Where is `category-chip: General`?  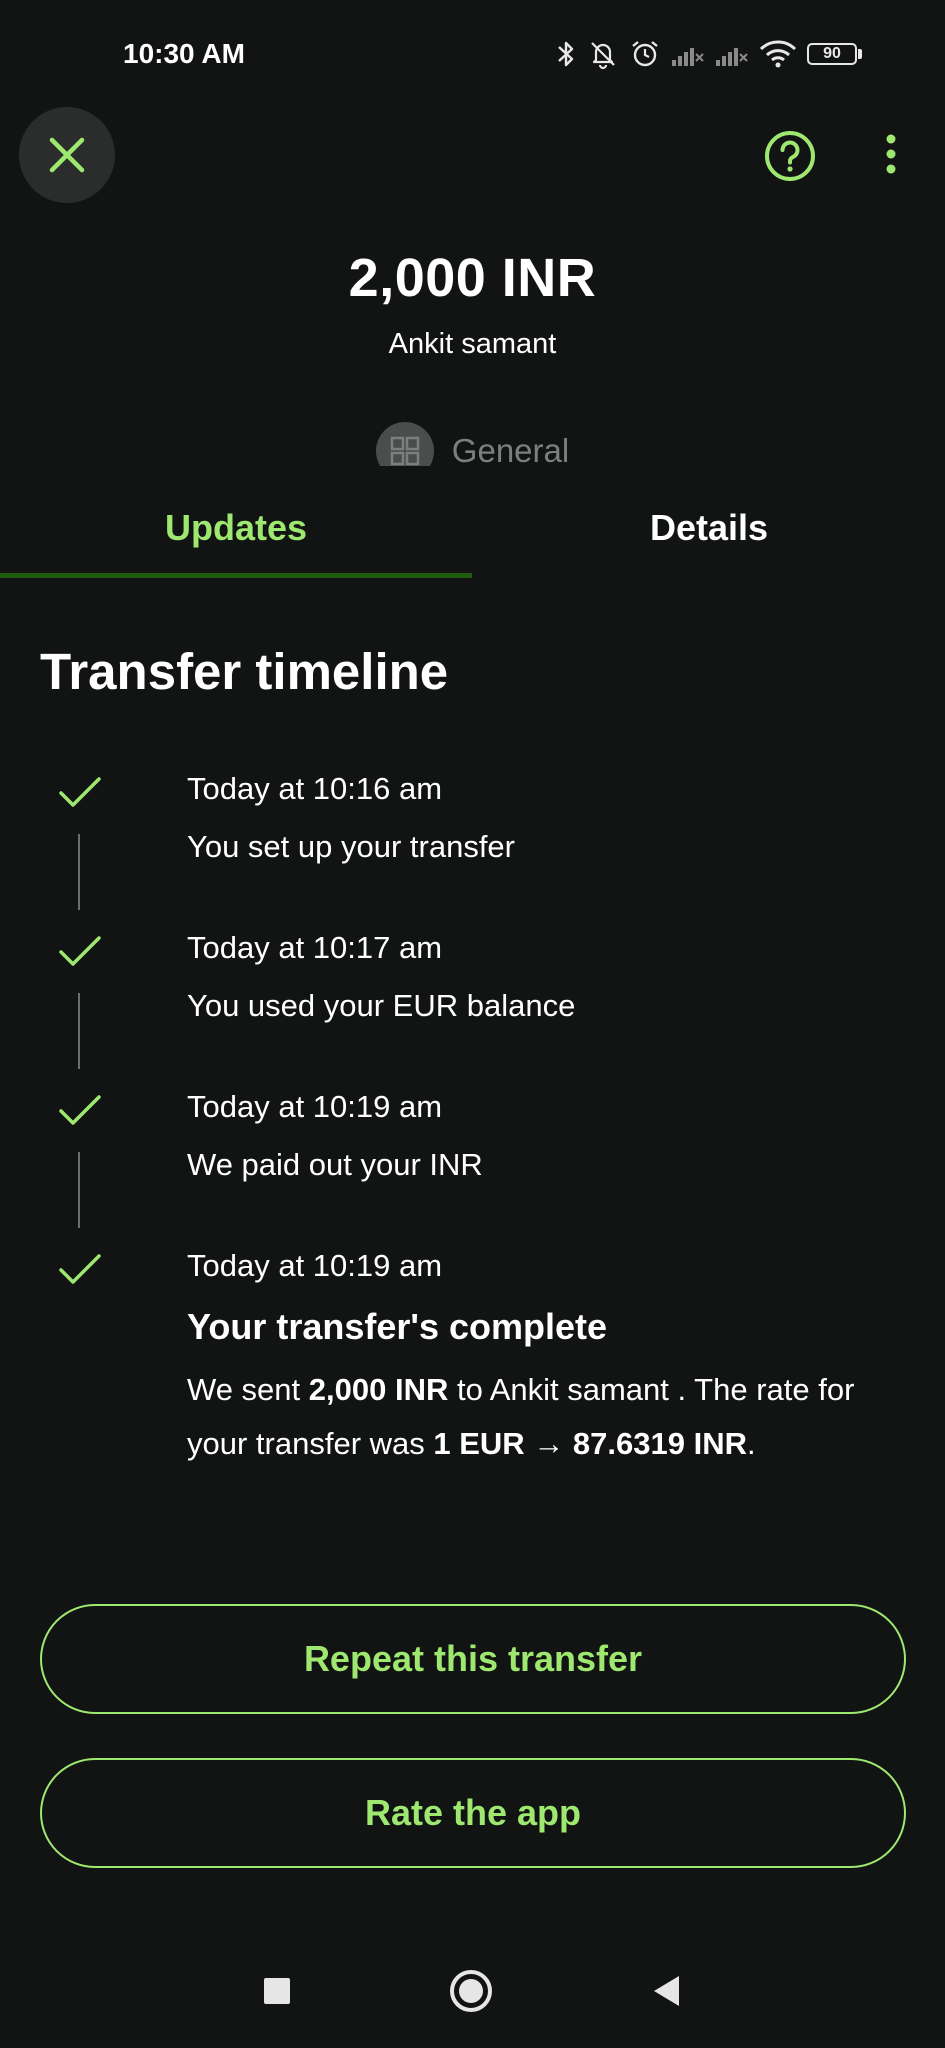 category-chip: General is located at coordinates (472, 443).